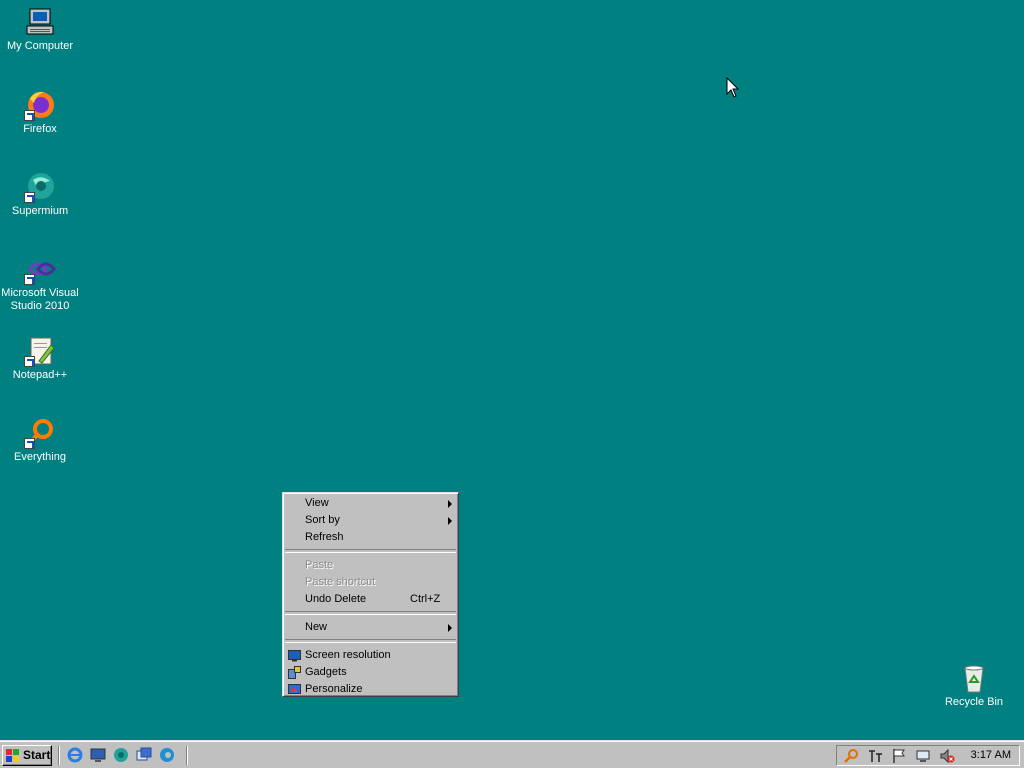  I want to click on gadgets-icon, so click(294, 672).